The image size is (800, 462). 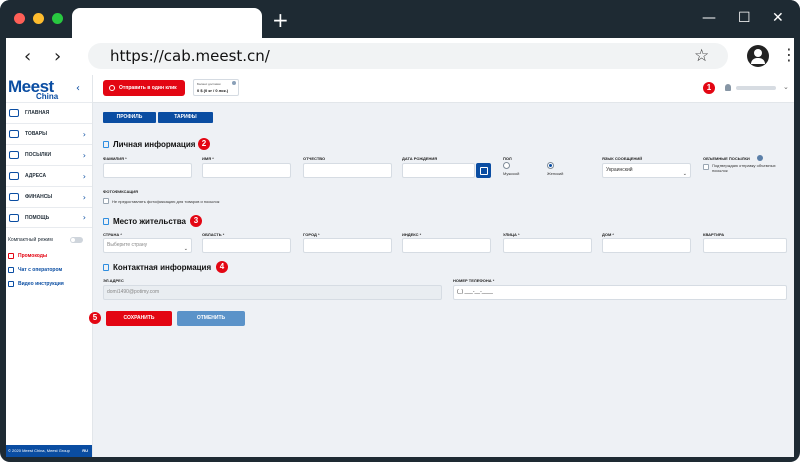 I want to click on address-bar: ‹ › https://cab.meest.cn/ ☆ ⋮, so click(x=401, y=56).